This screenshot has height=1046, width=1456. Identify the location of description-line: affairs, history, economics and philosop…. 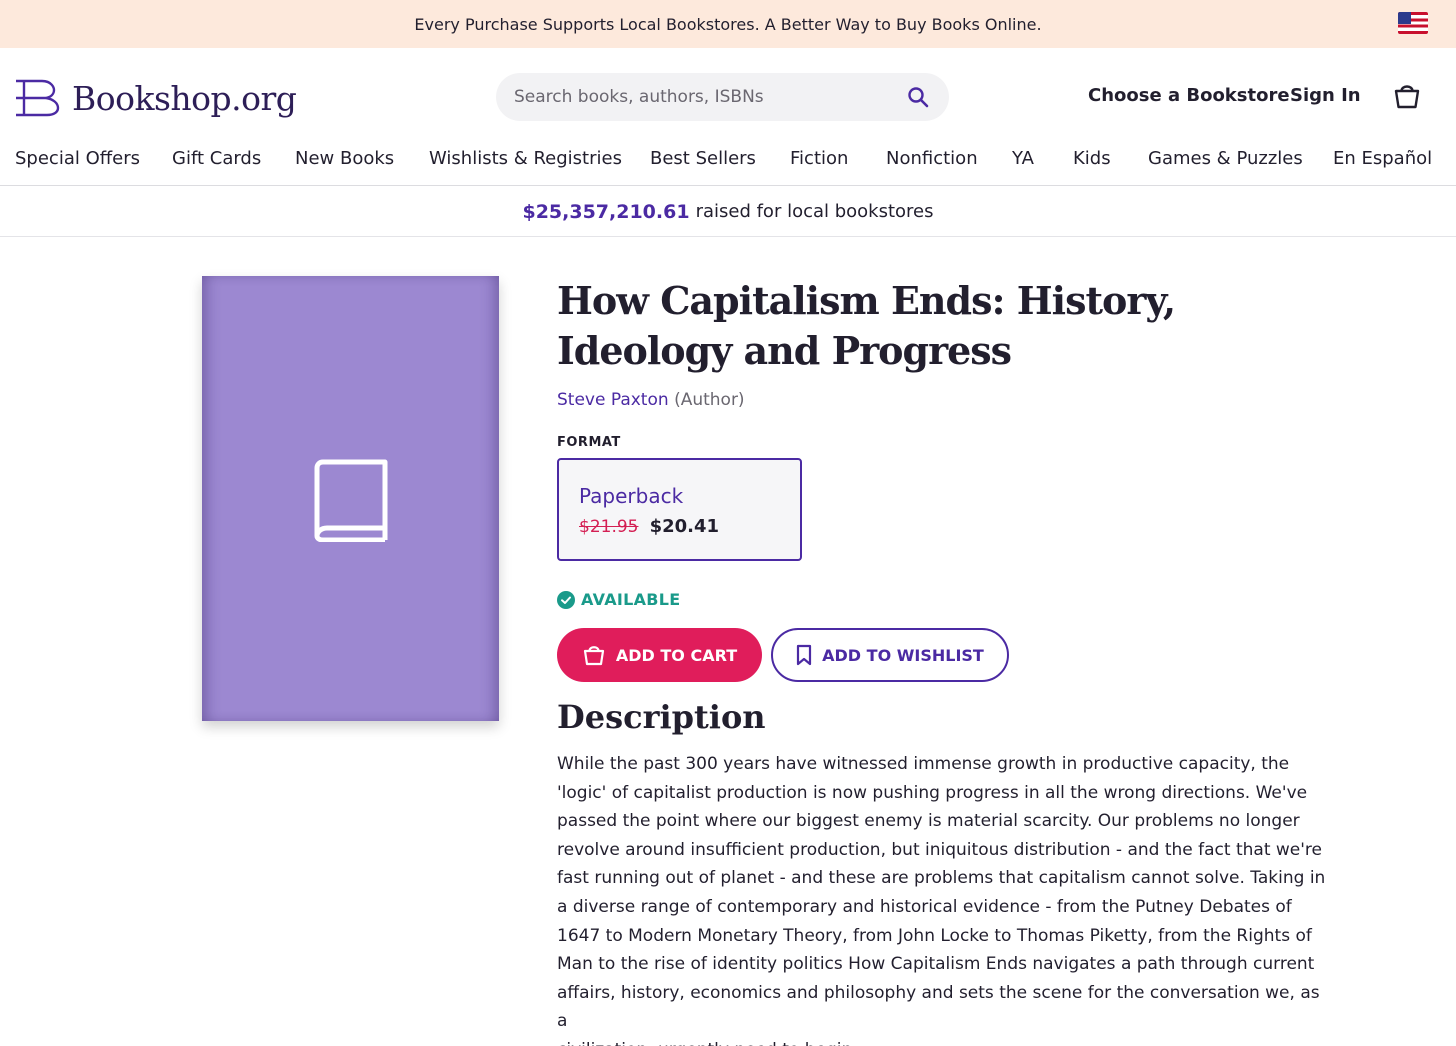
(938, 1007).